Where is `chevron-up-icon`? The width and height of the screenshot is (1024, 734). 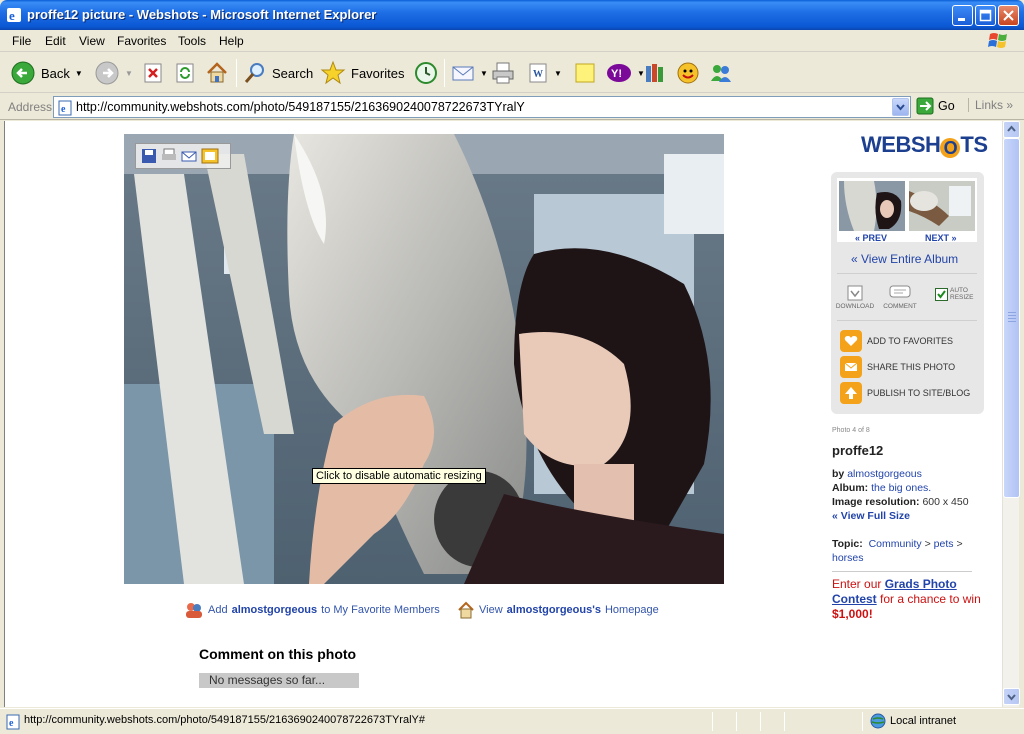
chevron-up-icon is located at coordinates (1011, 128).